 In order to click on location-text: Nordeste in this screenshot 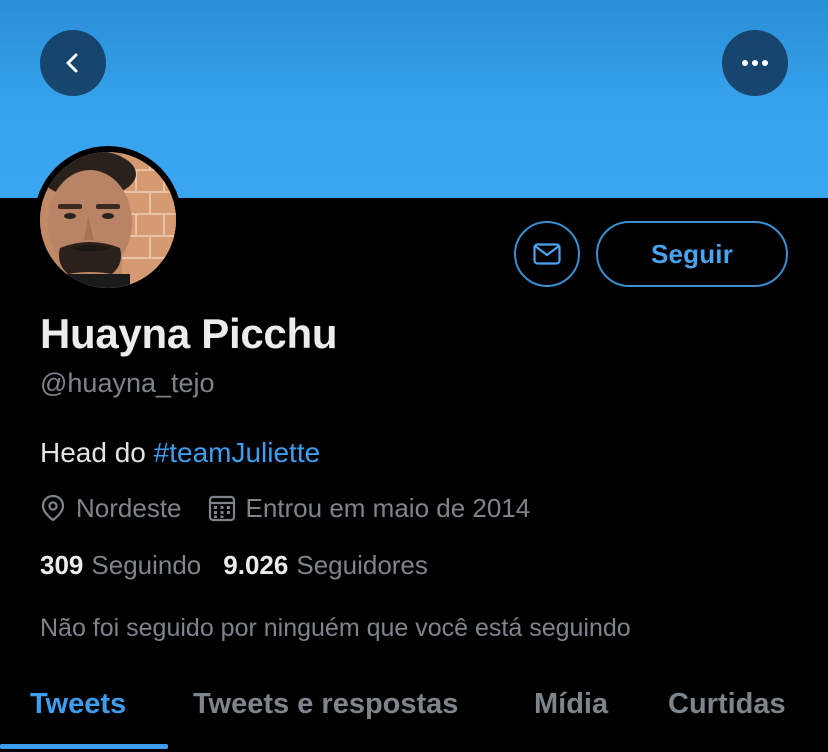, I will do `click(129, 507)`.